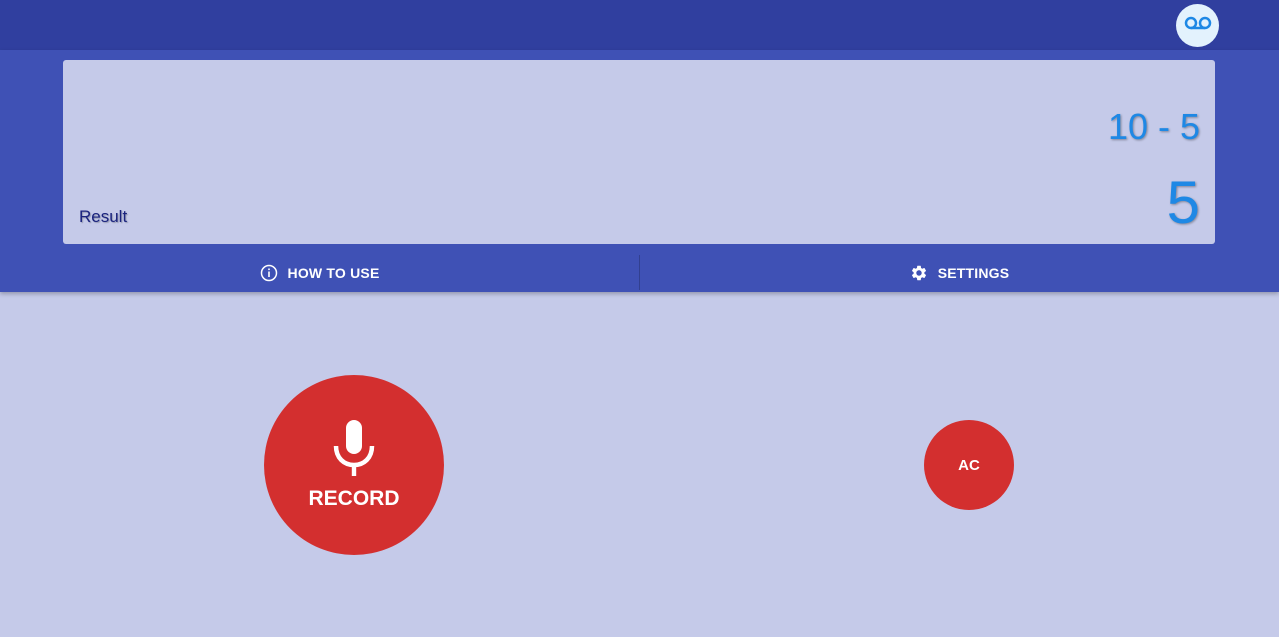  What do you see at coordinates (639, 25) in the screenshot?
I see `top-app-bar` at bounding box center [639, 25].